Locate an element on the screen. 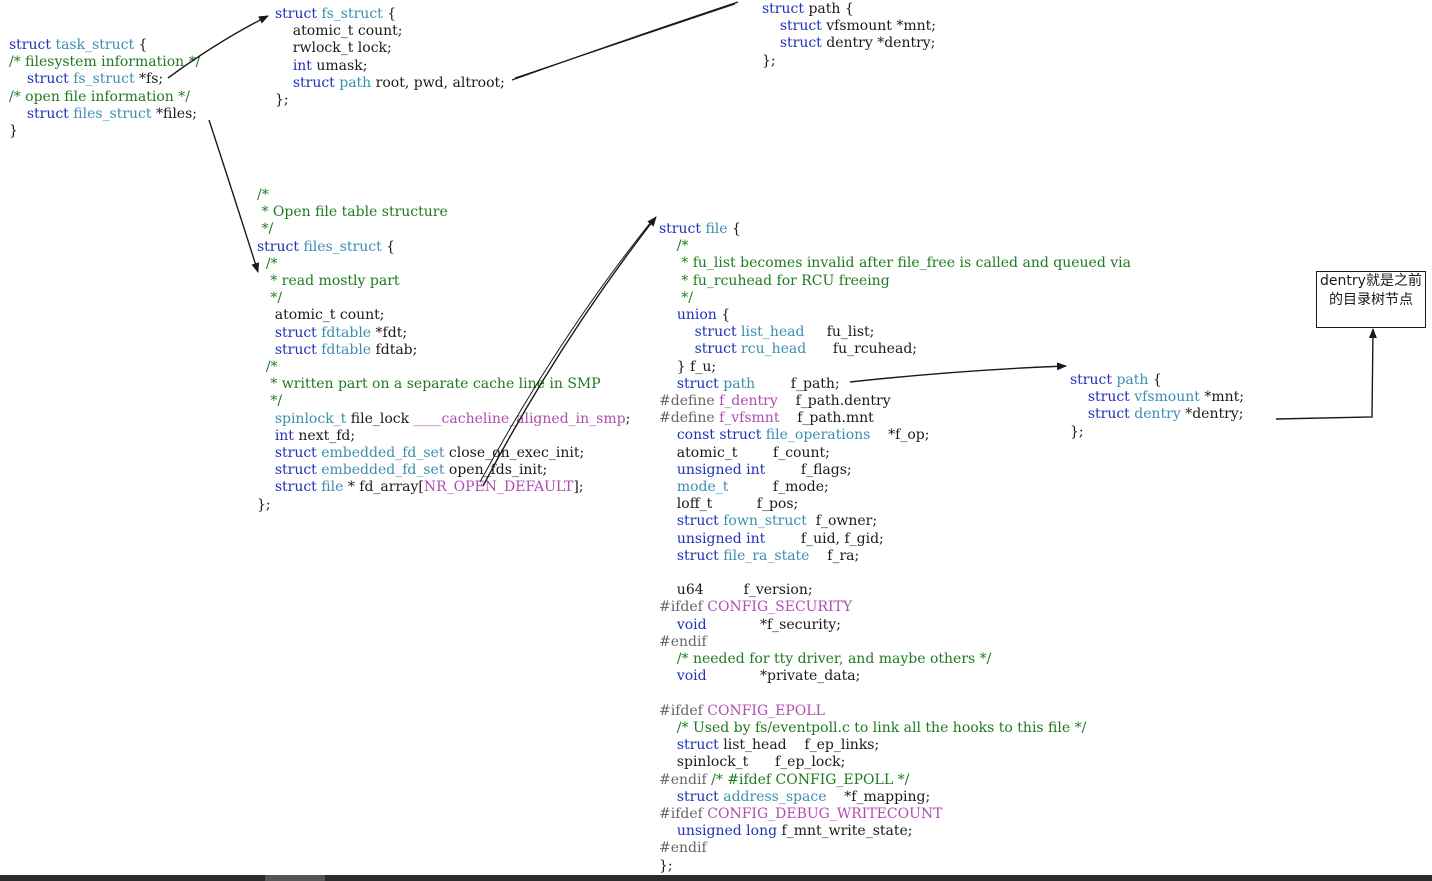 The image size is (1432, 881). files-struct-line-9-seg-3: fdtab; is located at coordinates (394, 349).